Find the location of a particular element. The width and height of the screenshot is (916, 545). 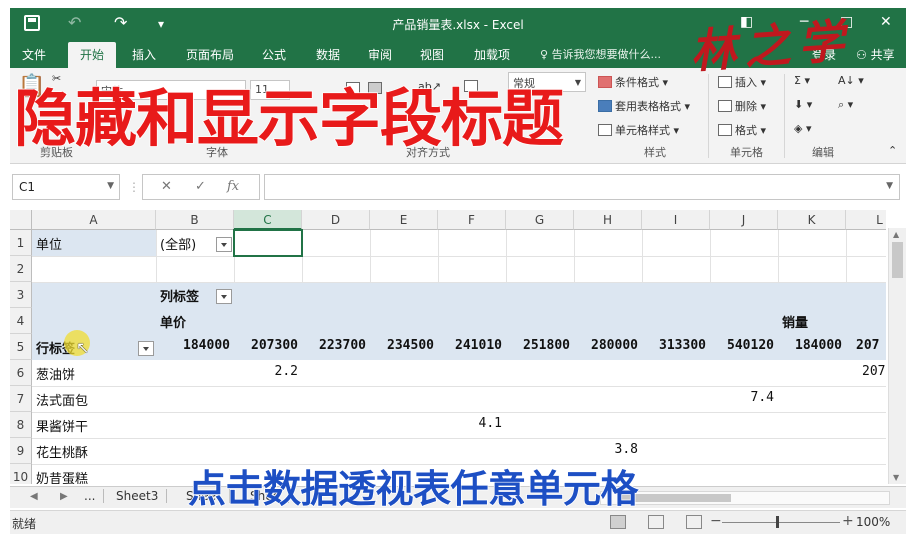

insert-function-icon: fx is located at coordinates (233, 186).